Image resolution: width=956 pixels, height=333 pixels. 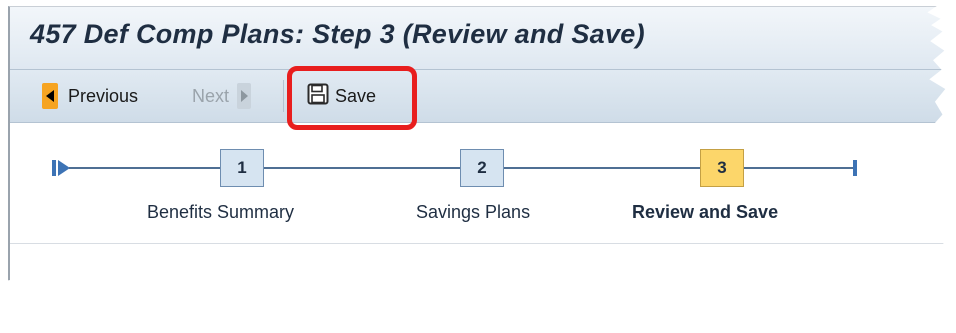 I want to click on roadmap-step-1: 1, so click(x=242, y=168).